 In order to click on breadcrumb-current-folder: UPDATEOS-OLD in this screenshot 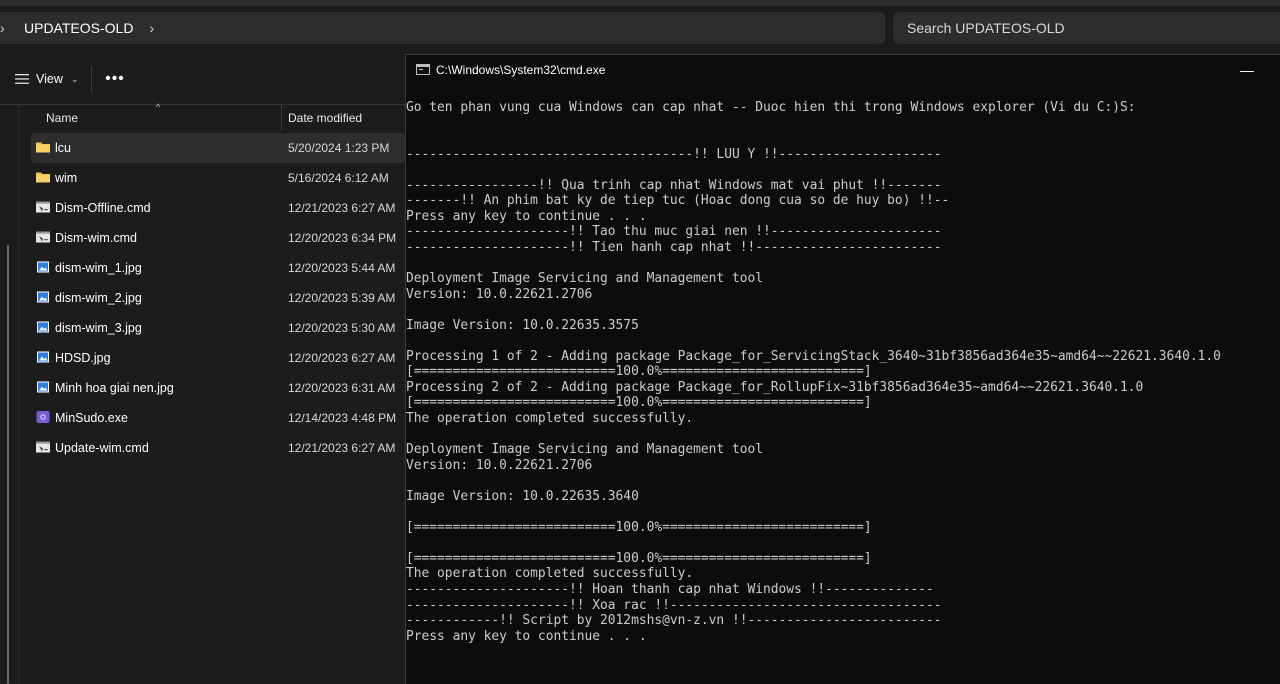, I will do `click(78, 28)`.